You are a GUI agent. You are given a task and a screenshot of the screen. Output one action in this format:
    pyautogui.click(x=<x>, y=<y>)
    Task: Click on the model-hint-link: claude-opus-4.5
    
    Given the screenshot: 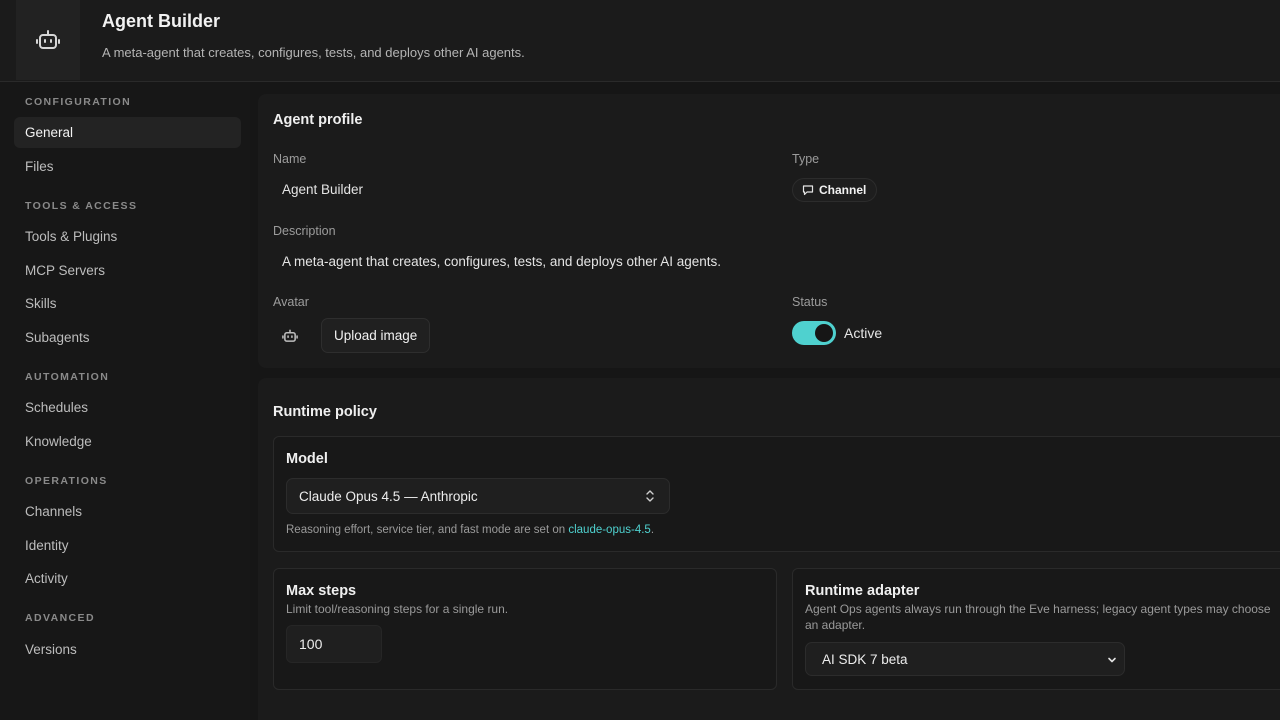 What is the action you would take?
    pyautogui.click(x=609, y=530)
    